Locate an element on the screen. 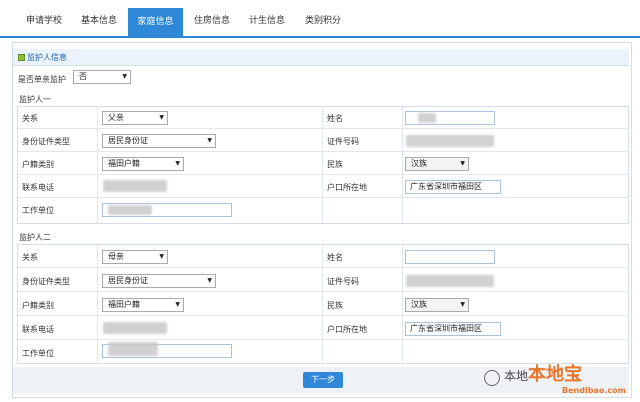  guardian-1-phone-input is located at coordinates (135, 186).